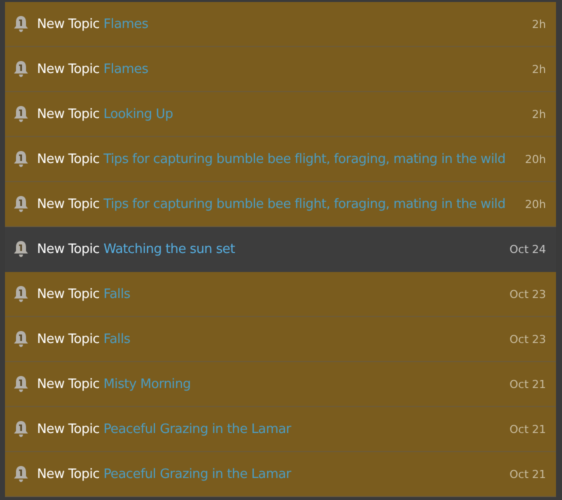 Image resolution: width=562 pixels, height=500 pixels. What do you see at coordinates (169, 249) in the screenshot?
I see `topic-link: Watching the sun set` at bounding box center [169, 249].